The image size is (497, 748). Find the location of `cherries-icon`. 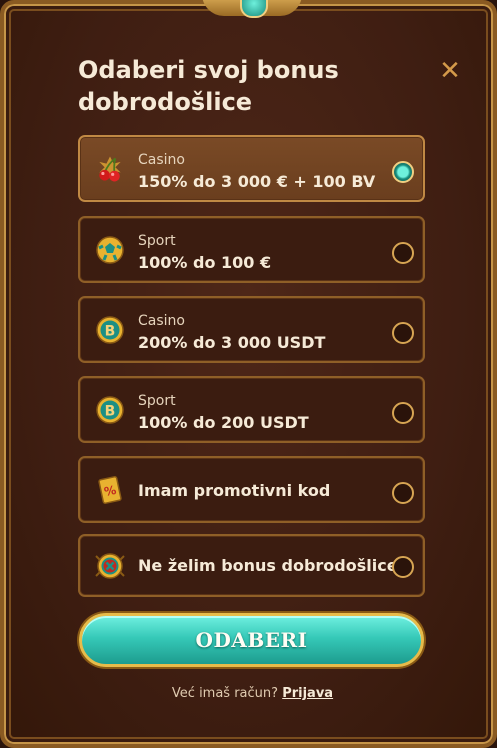

cherries-icon is located at coordinates (110, 169).